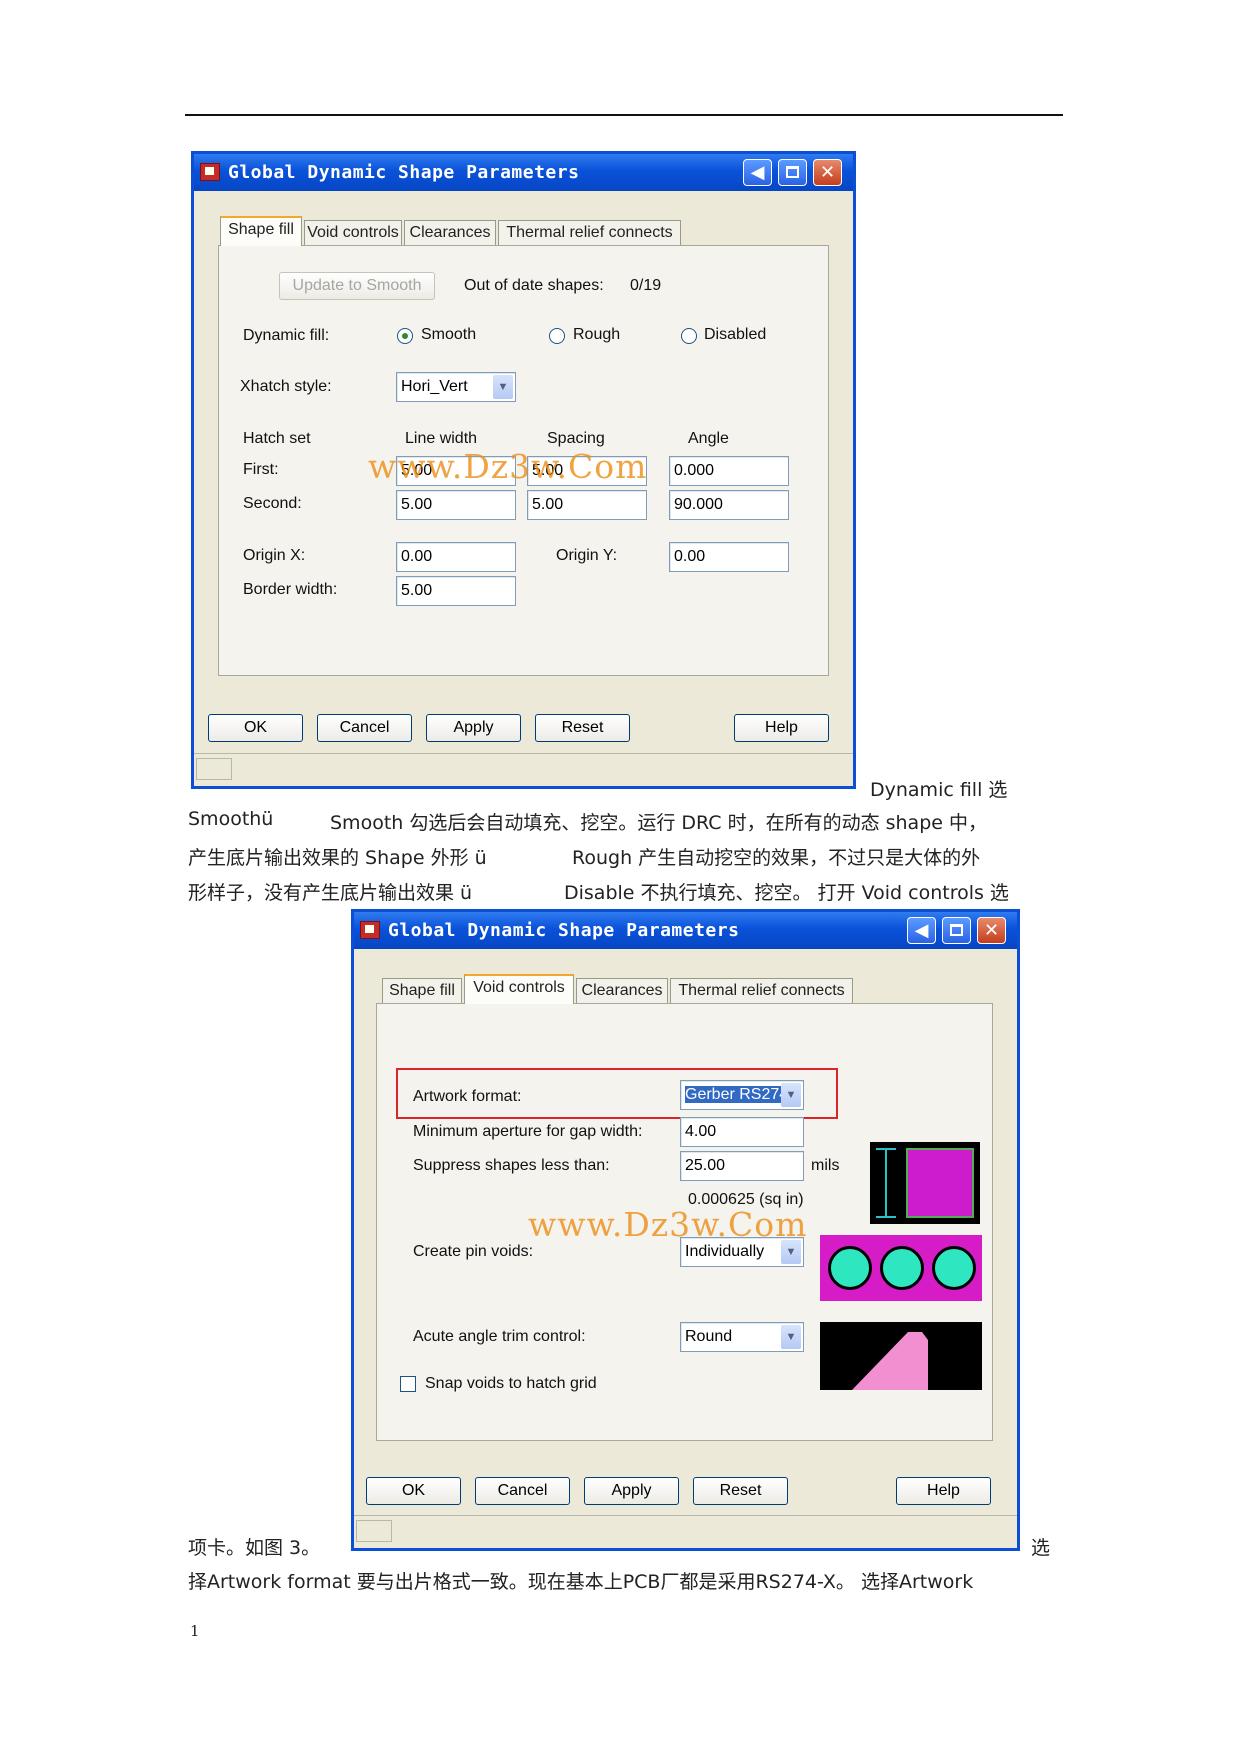 The image size is (1241, 1754). Describe the element at coordinates (725, 1251) in the screenshot. I see `pin-voids-value: Individually` at that location.